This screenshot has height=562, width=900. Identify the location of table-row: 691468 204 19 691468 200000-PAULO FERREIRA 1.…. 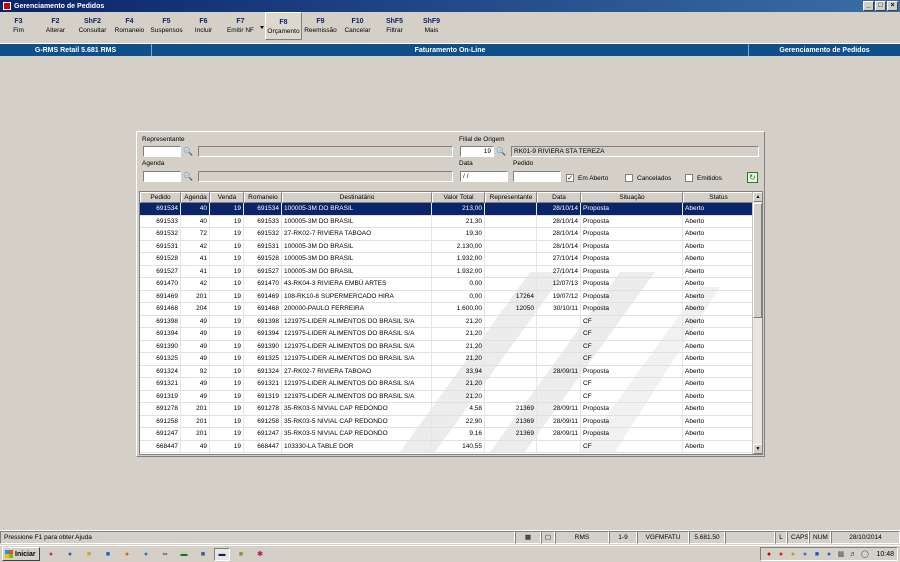
(451, 309).